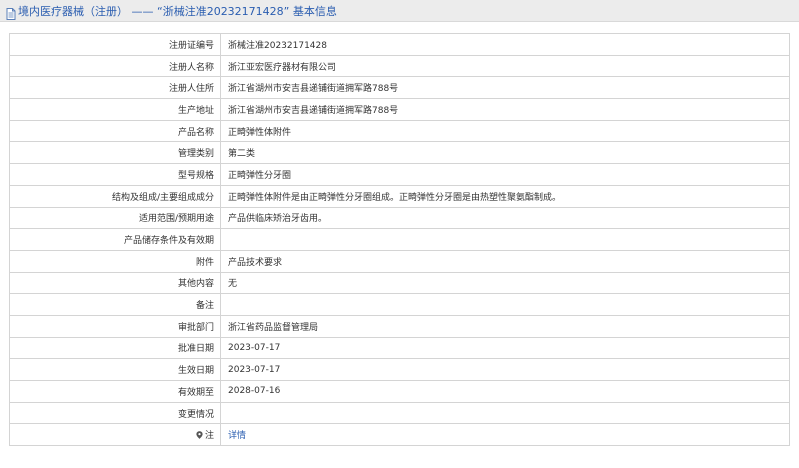 This screenshot has height=468, width=799. I want to click on table-row: 注册人名称 浙江亚宏医疗器材有限公司, so click(399, 66).